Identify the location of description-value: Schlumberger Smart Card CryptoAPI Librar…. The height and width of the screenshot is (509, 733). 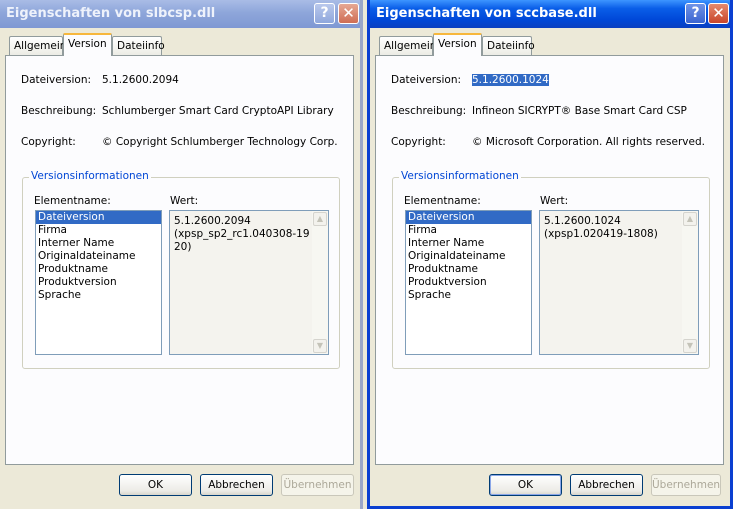
(218, 111).